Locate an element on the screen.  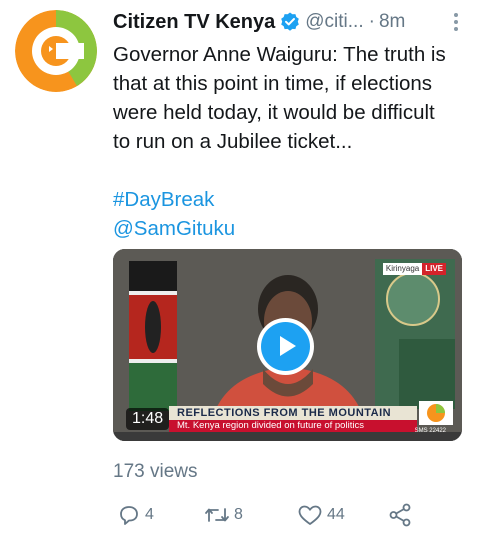
reply-icon is located at coordinates (129, 515).